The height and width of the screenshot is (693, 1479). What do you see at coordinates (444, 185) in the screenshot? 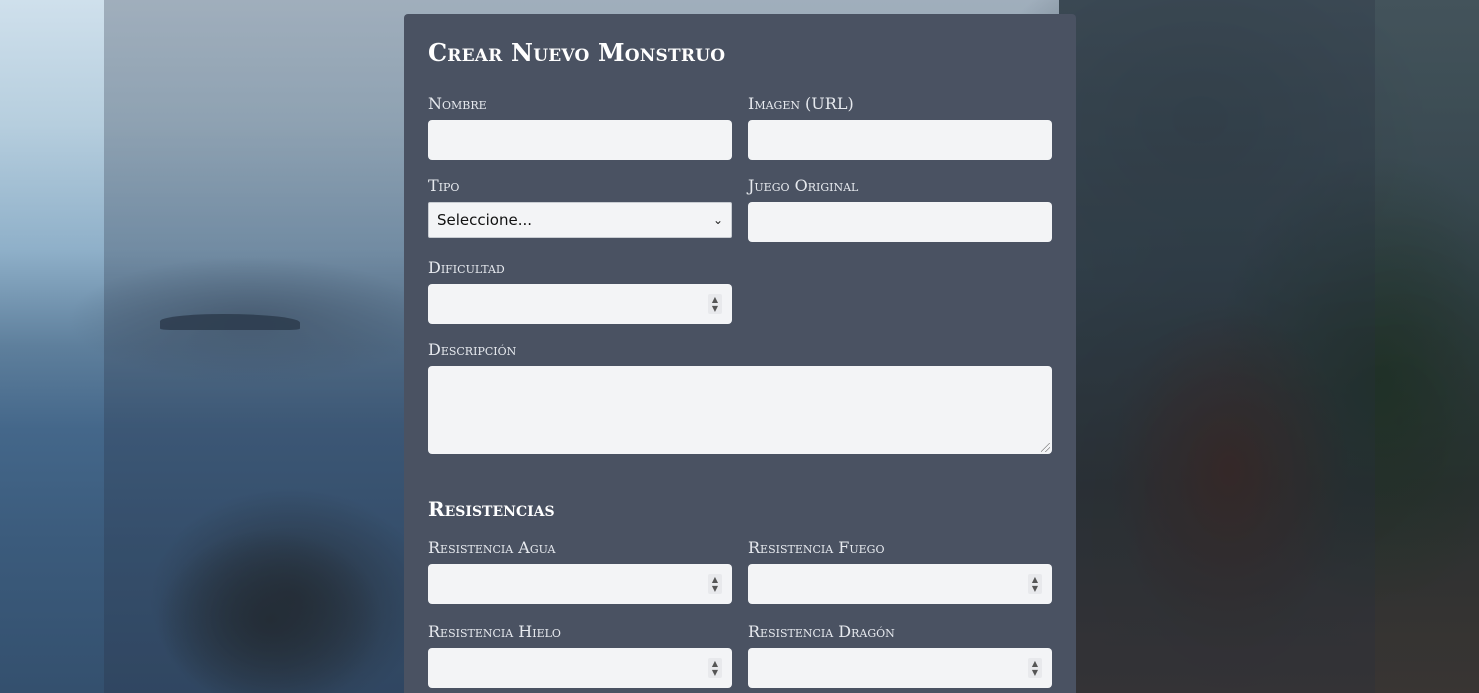
I see `tipo-label: Tipo` at bounding box center [444, 185].